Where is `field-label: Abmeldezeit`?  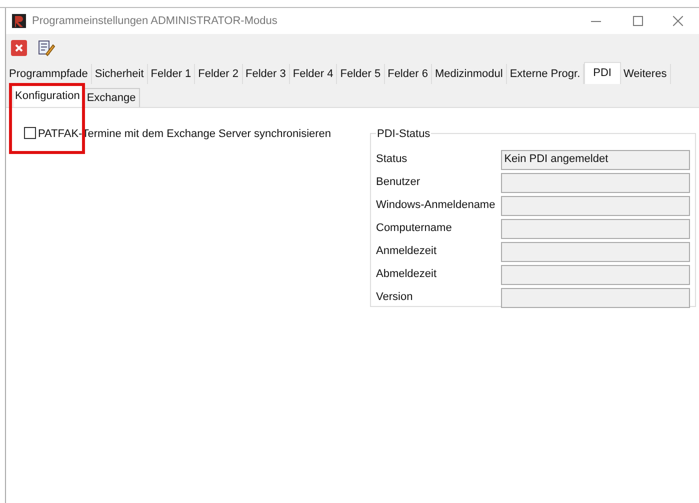 field-label: Abmeldezeit is located at coordinates (407, 274).